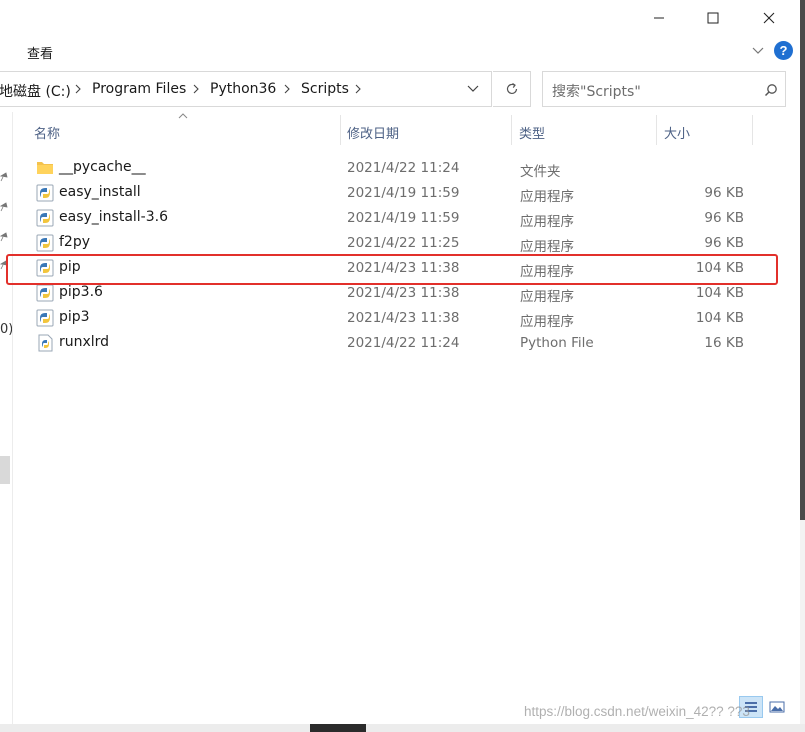 The width and height of the screenshot is (805, 732). What do you see at coordinates (783, 50) in the screenshot?
I see `help-icon: ?` at bounding box center [783, 50].